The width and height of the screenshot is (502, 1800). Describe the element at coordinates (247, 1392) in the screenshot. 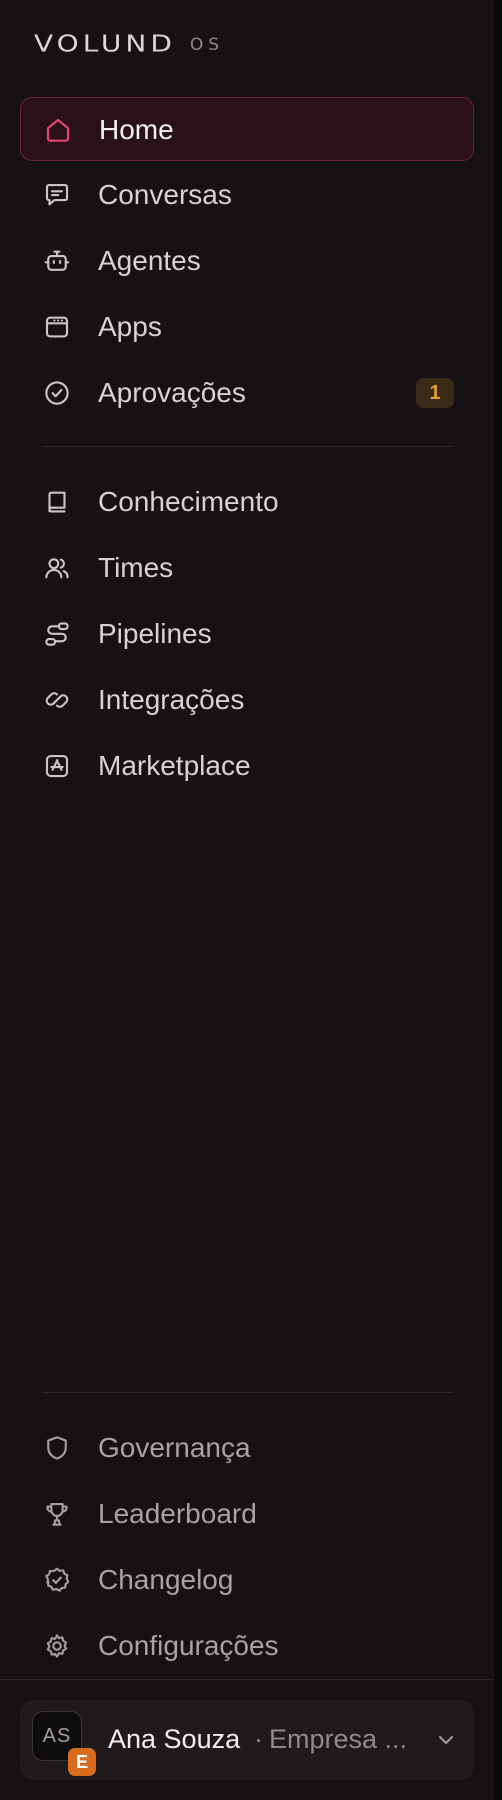

I see `footer-nav-divider` at that location.